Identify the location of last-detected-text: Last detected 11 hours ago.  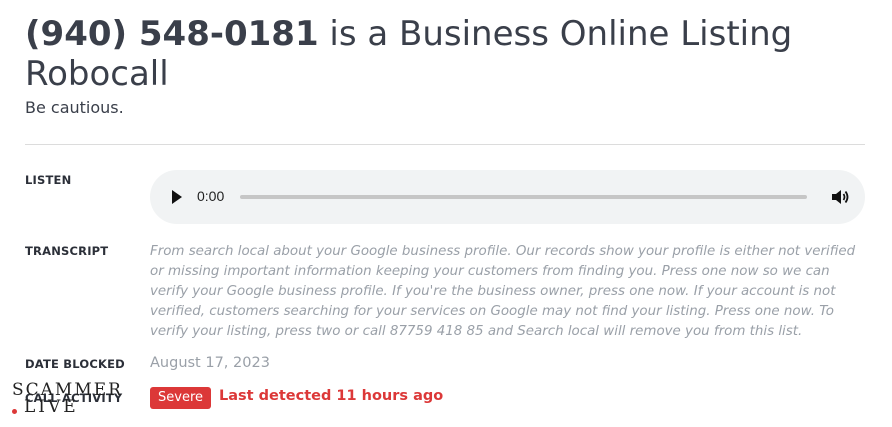
(331, 396).